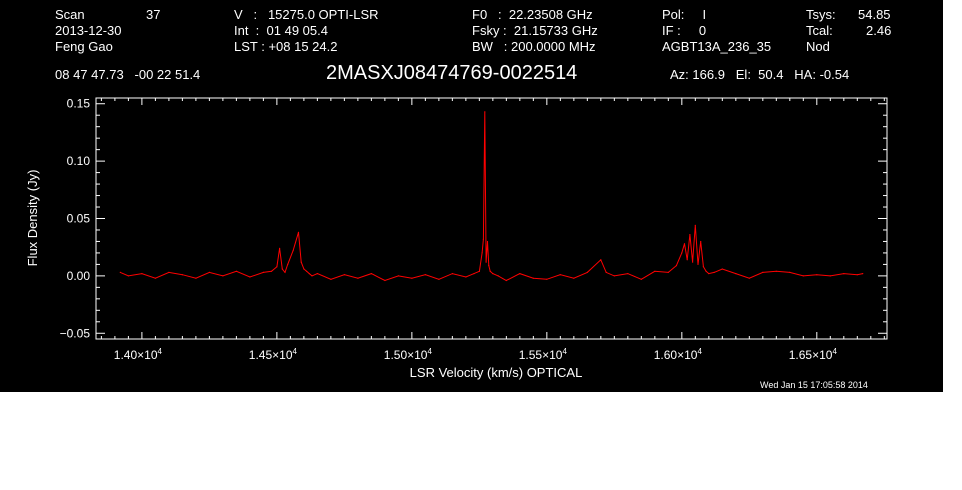 Image resolution: width=962 pixels, height=490 pixels. Describe the element at coordinates (408, 354) in the screenshot. I see `x-tick-label: 1.50×104` at that location.